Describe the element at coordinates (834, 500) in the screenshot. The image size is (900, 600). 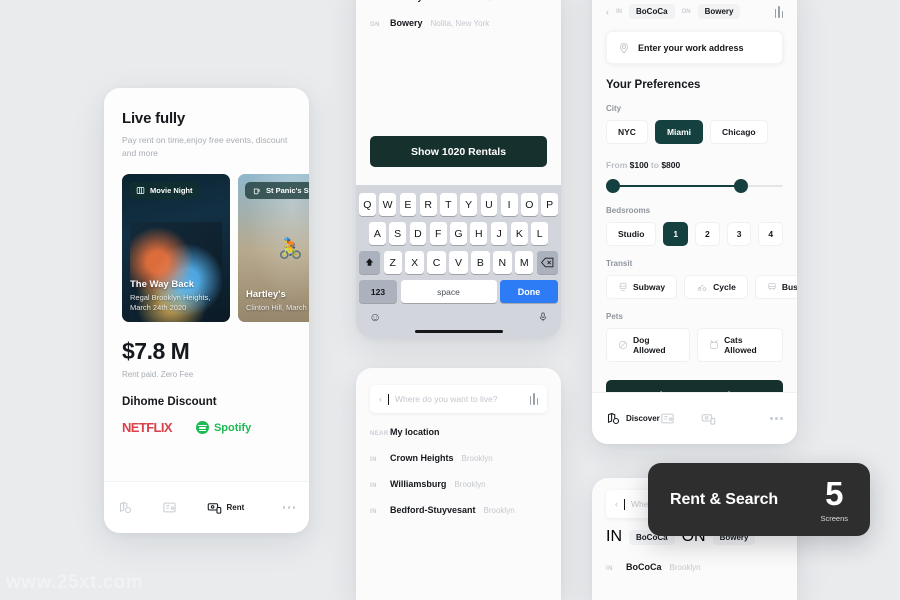
I see `badge-count-group: 5 Screens` at that location.